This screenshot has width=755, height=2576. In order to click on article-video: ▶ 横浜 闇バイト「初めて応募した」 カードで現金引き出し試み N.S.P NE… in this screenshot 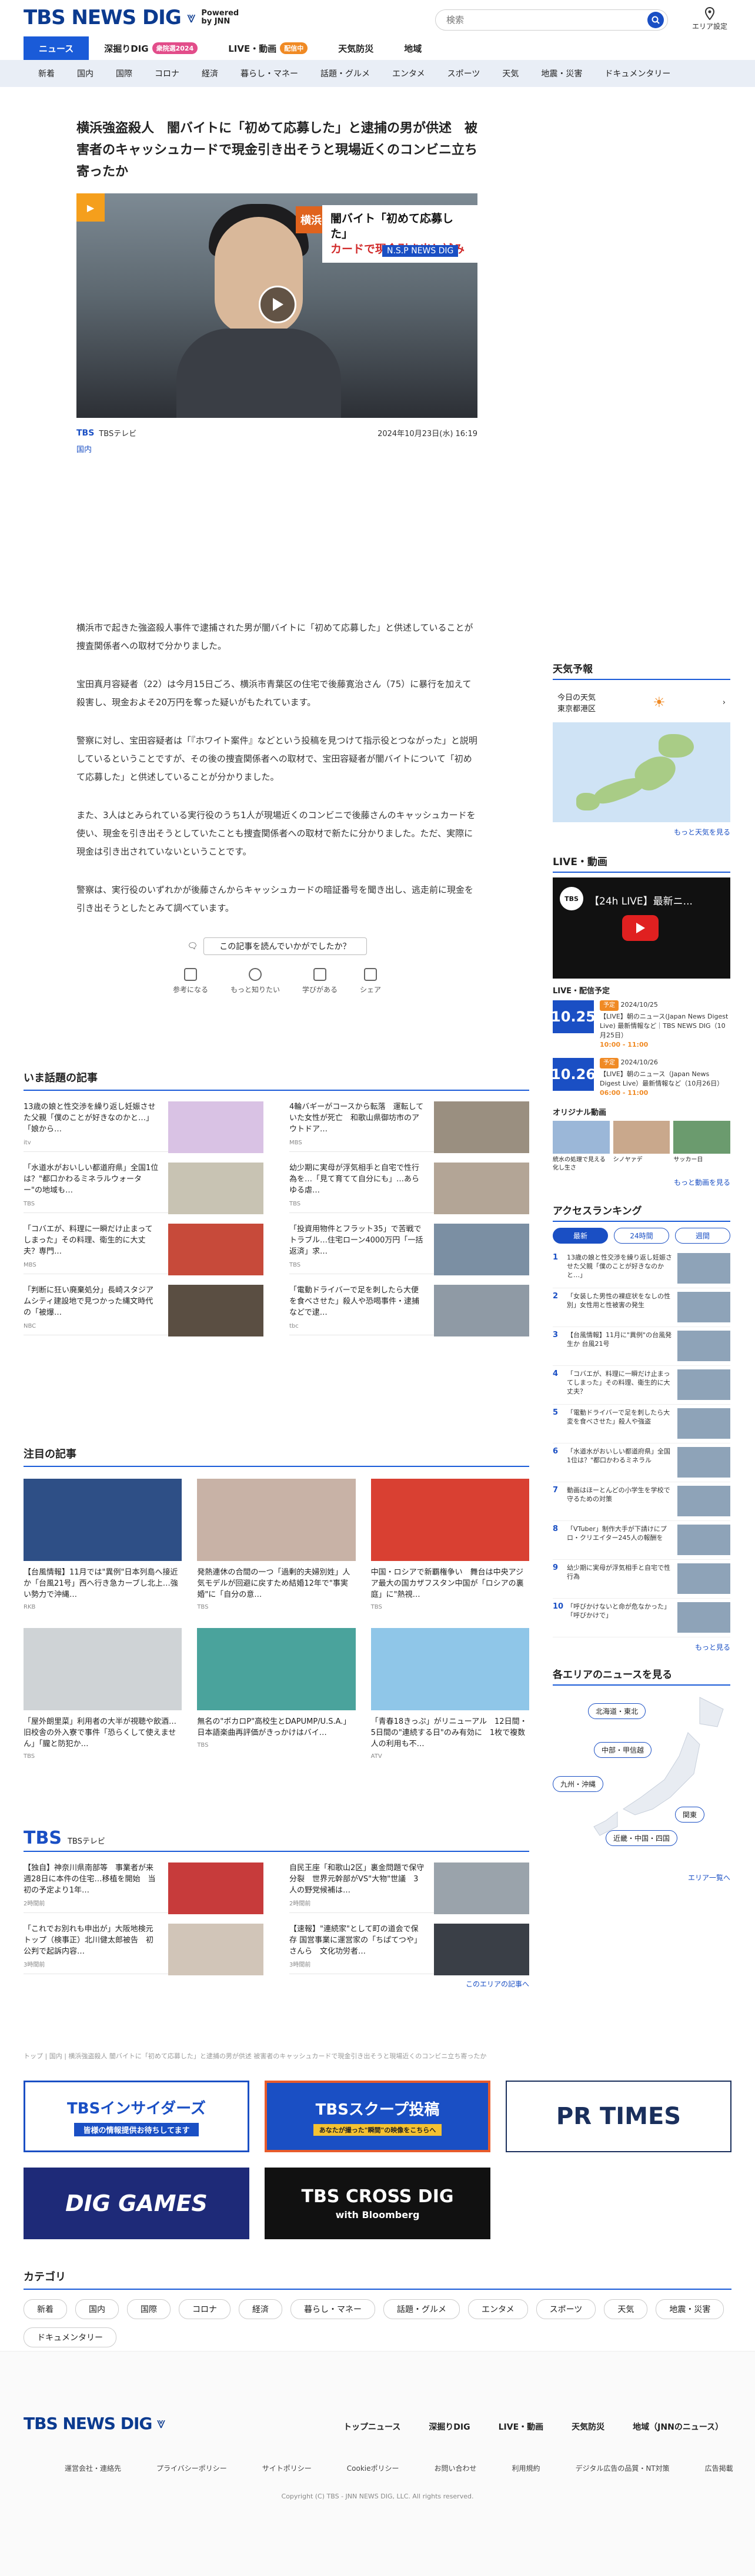, I will do `click(276, 305)`.